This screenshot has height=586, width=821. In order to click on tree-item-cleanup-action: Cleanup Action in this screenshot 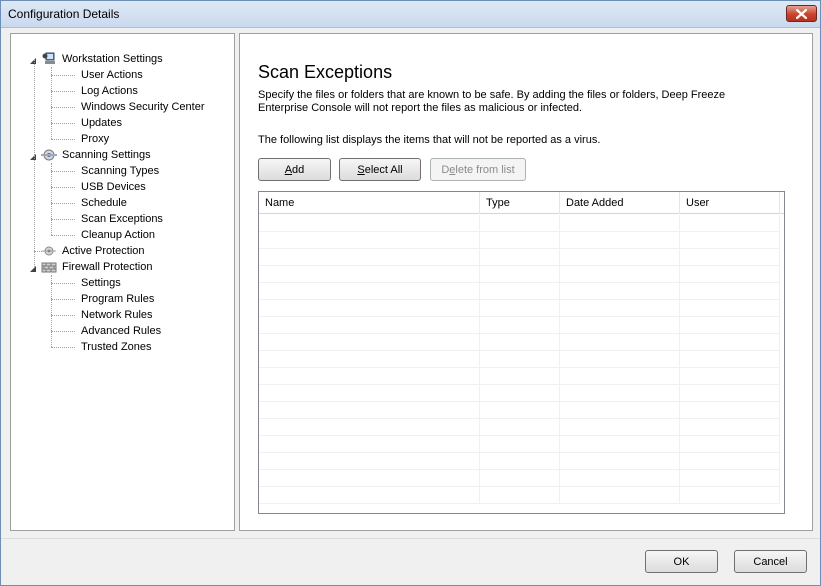, I will do `click(118, 235)`.